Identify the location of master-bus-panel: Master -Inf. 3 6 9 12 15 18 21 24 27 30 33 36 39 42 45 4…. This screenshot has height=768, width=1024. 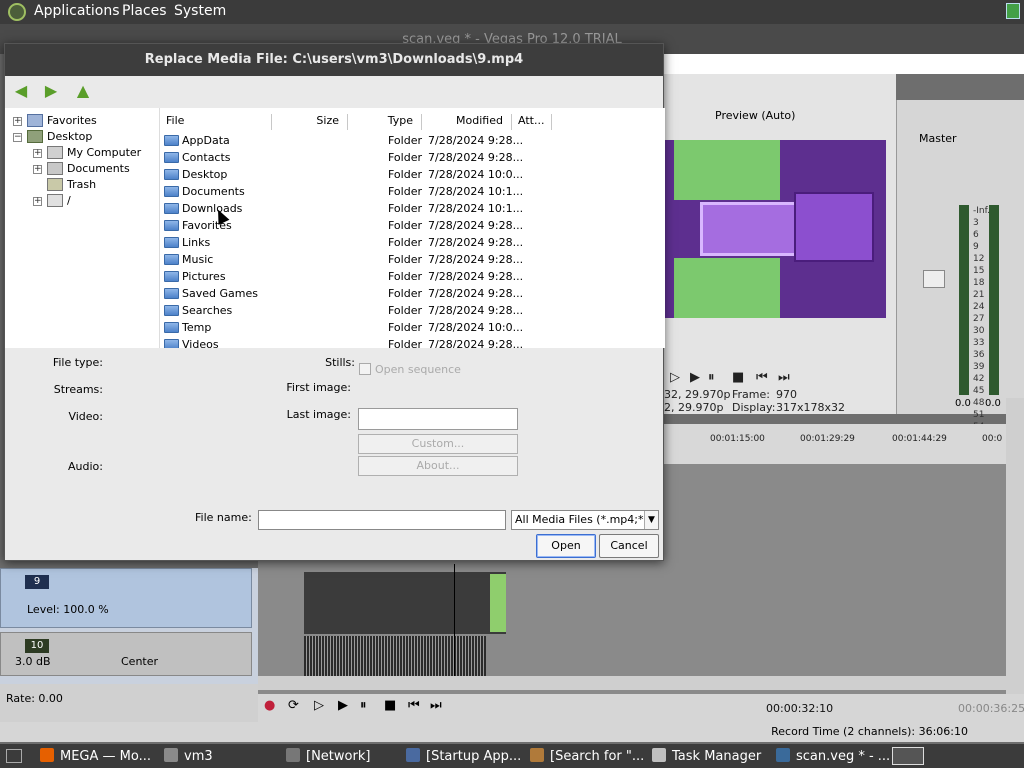
(960, 272).